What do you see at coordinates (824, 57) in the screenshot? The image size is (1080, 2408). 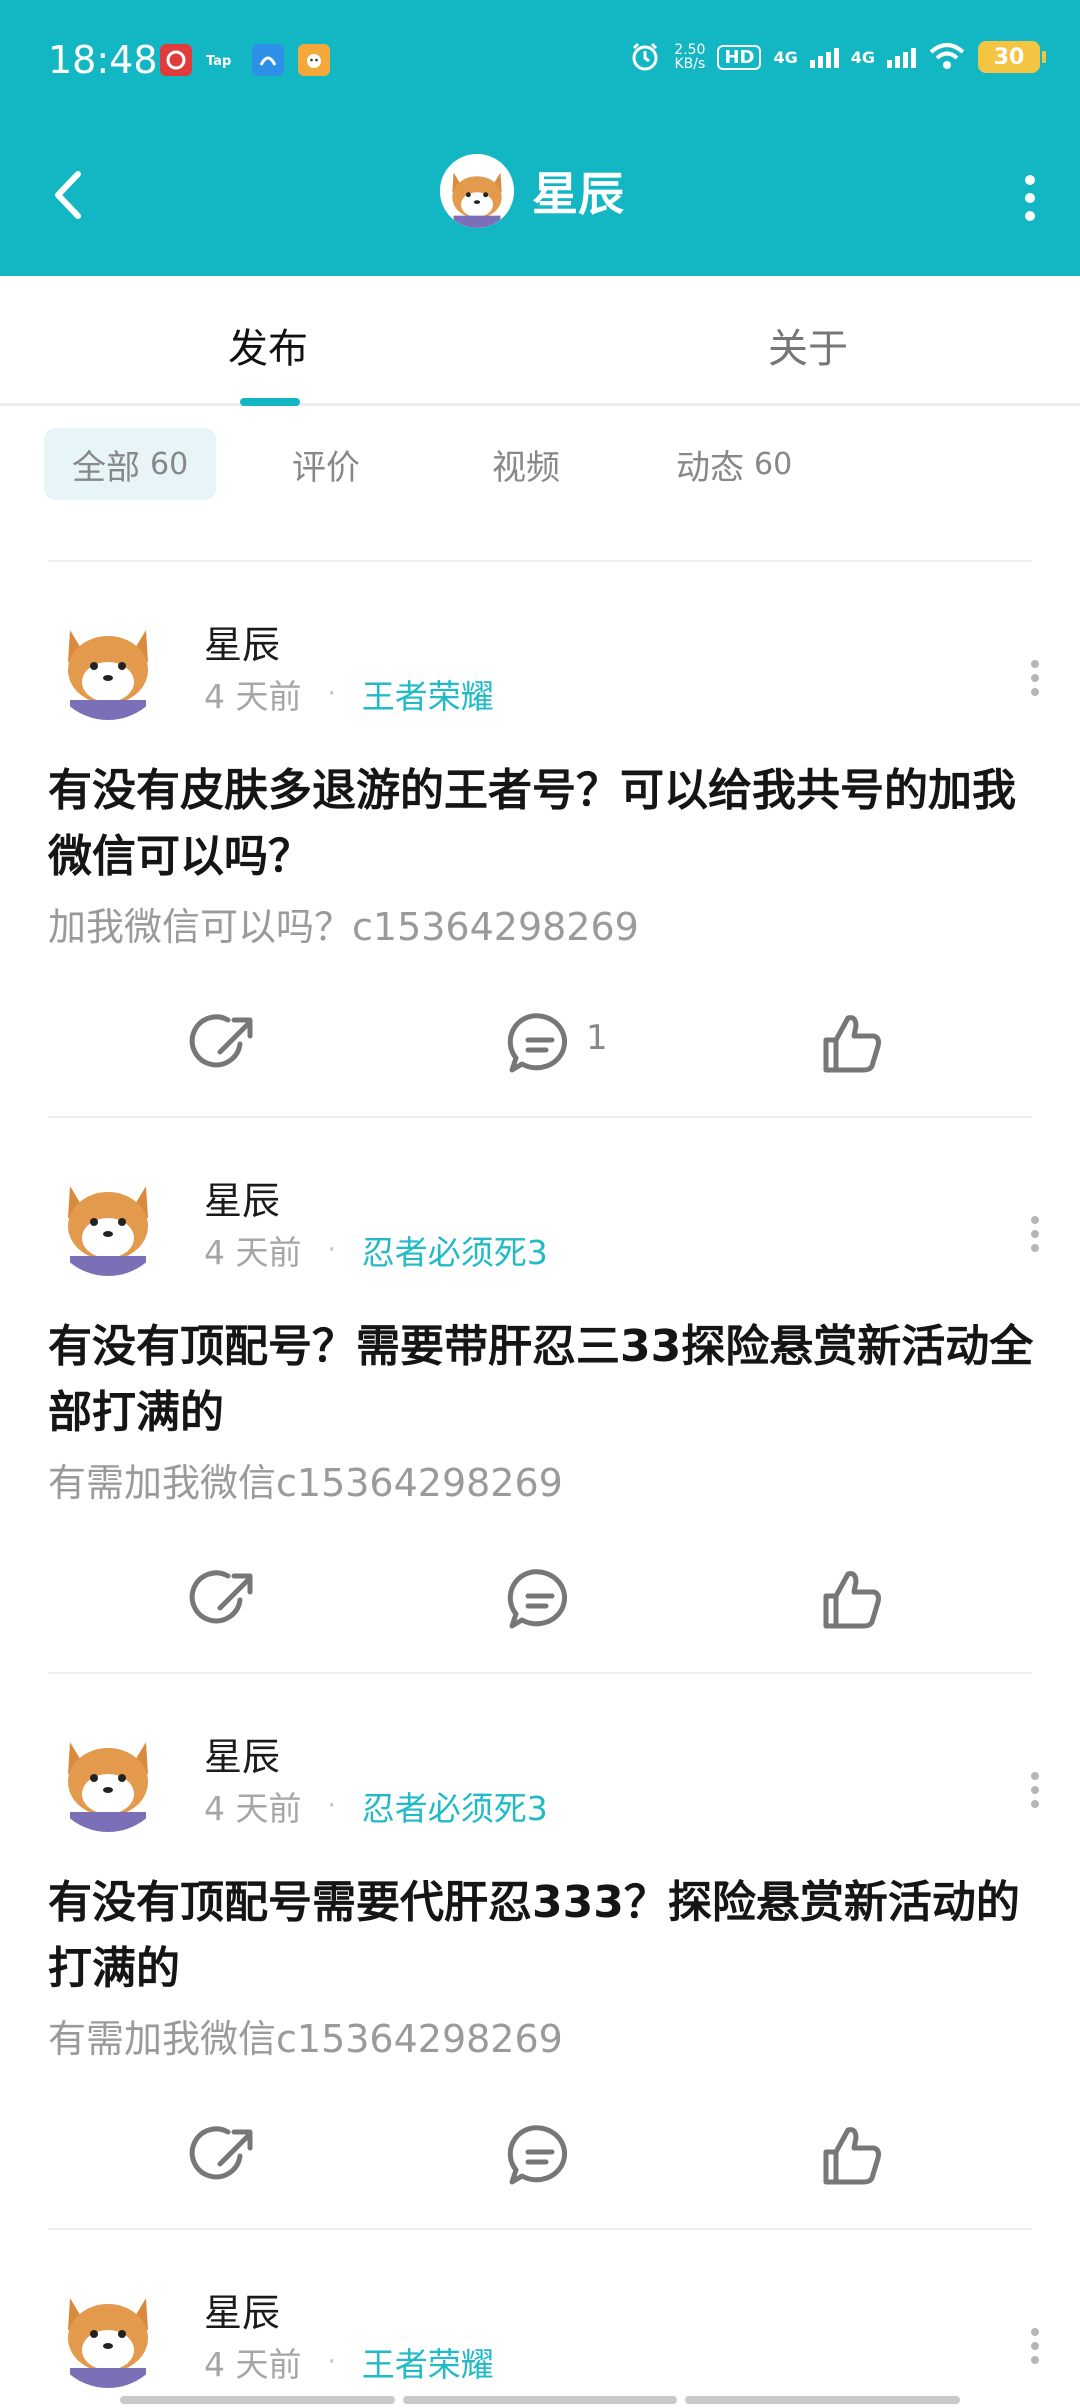 I see `signal1-icon` at bounding box center [824, 57].